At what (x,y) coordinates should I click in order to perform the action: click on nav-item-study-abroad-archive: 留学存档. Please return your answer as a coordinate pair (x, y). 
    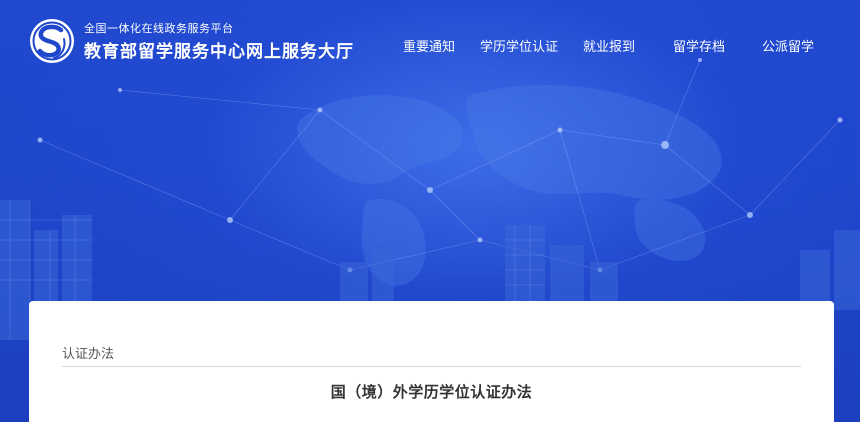
    Looking at the image, I should click on (699, 45).